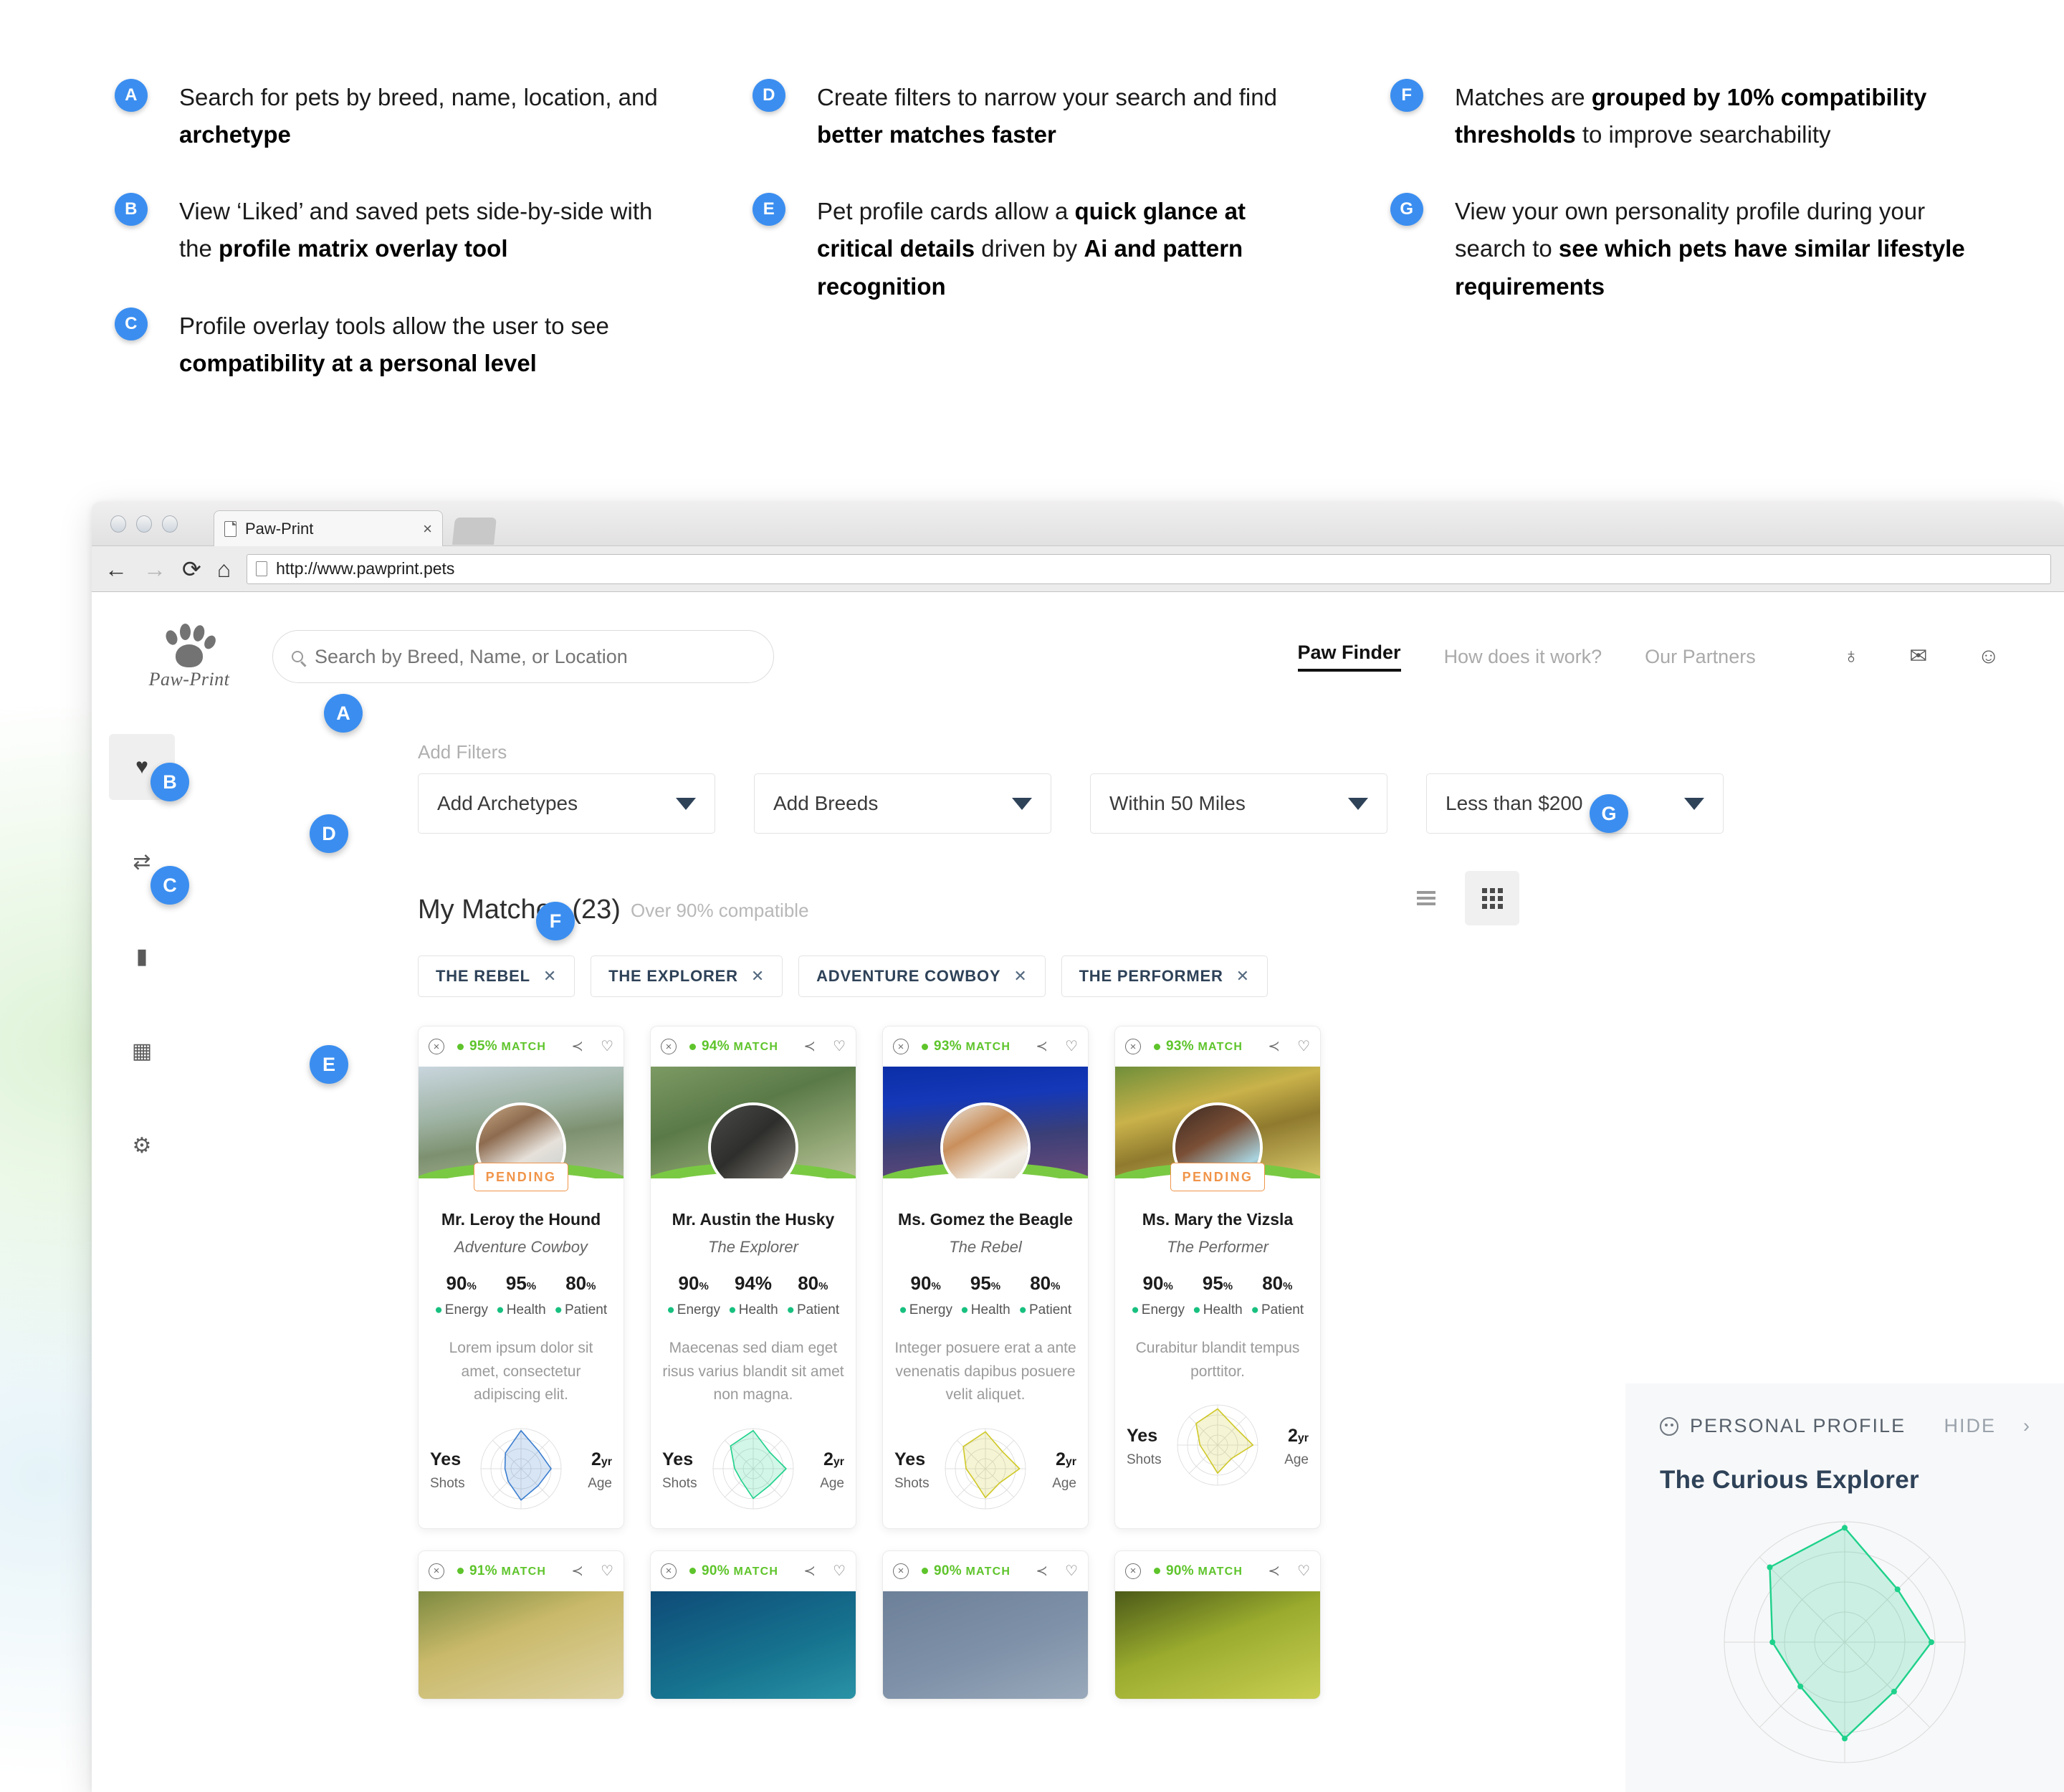 This screenshot has width=2064, height=1792. I want to click on new-tab-button, so click(474, 531).